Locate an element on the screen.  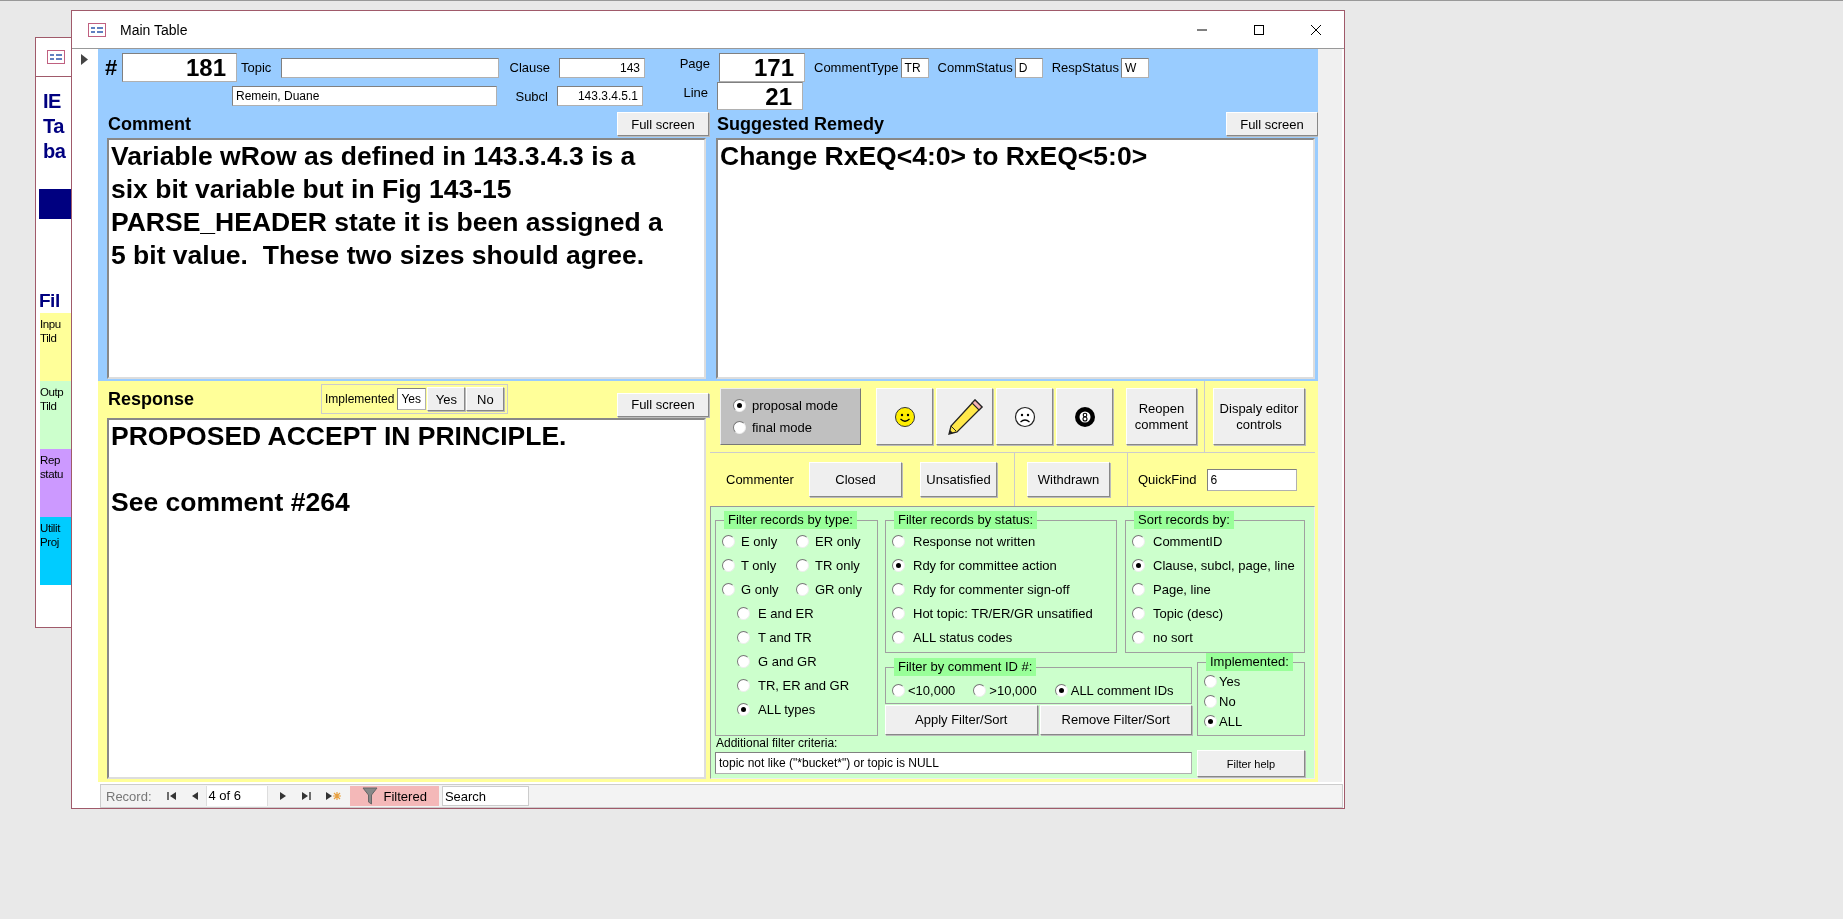
reopen-comment-button: Reopen comment is located at coordinates (1161, 417).